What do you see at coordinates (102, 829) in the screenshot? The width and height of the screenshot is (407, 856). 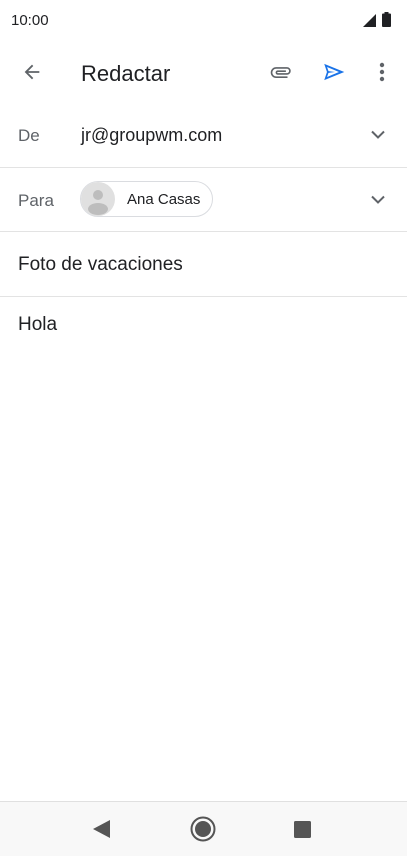 I see `nav-back-icon` at bounding box center [102, 829].